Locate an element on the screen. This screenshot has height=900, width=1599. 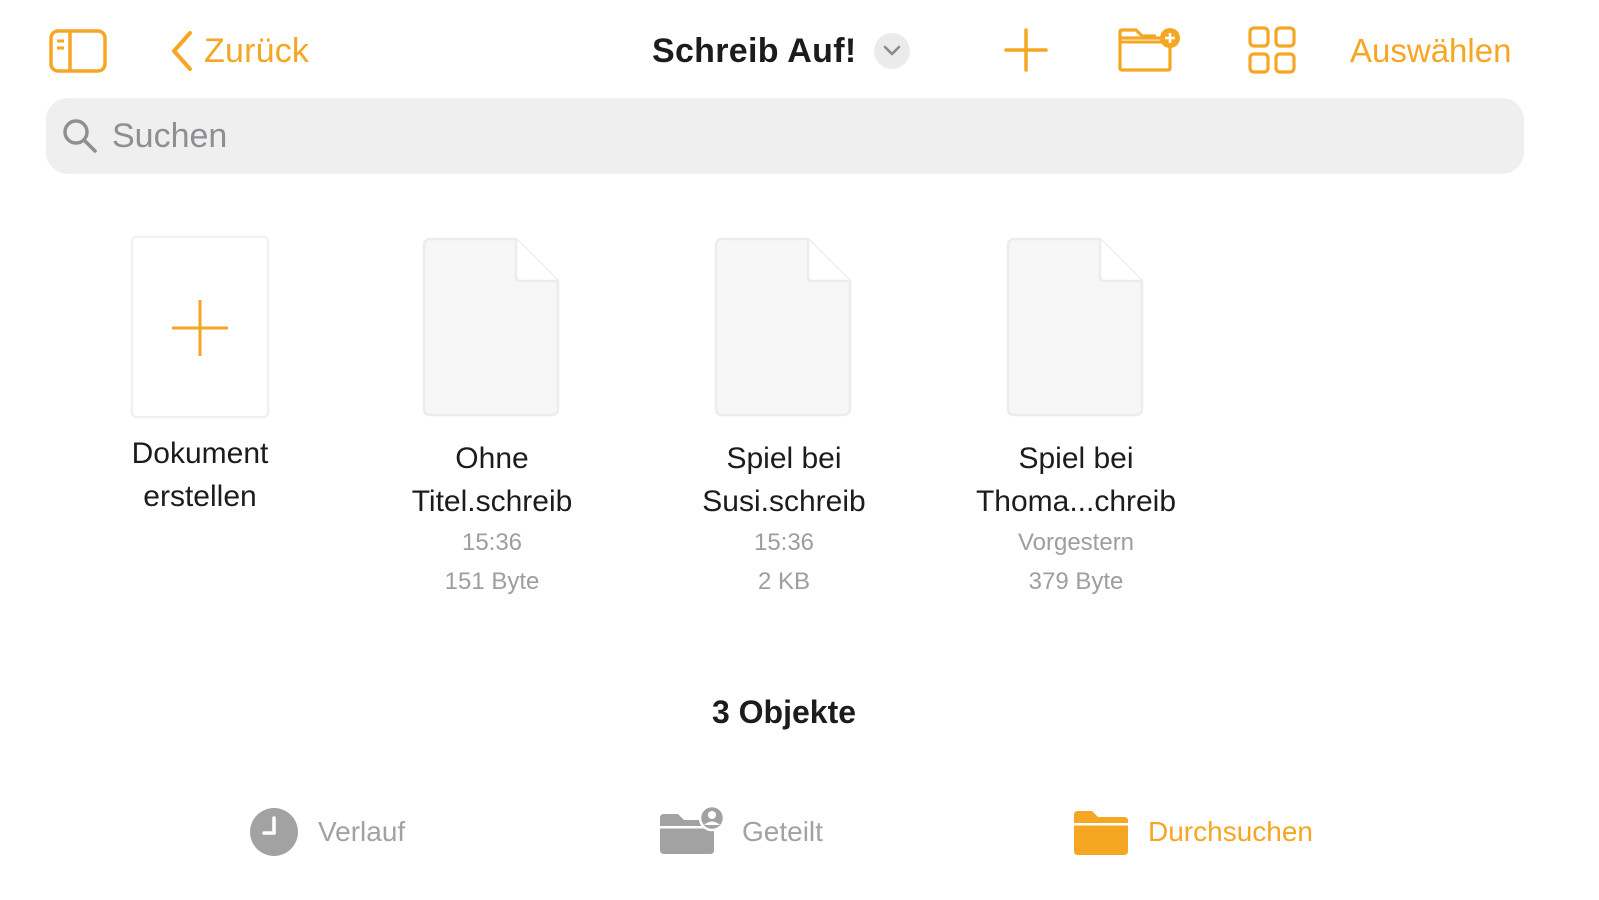
title-dropdown is located at coordinates (892, 51).